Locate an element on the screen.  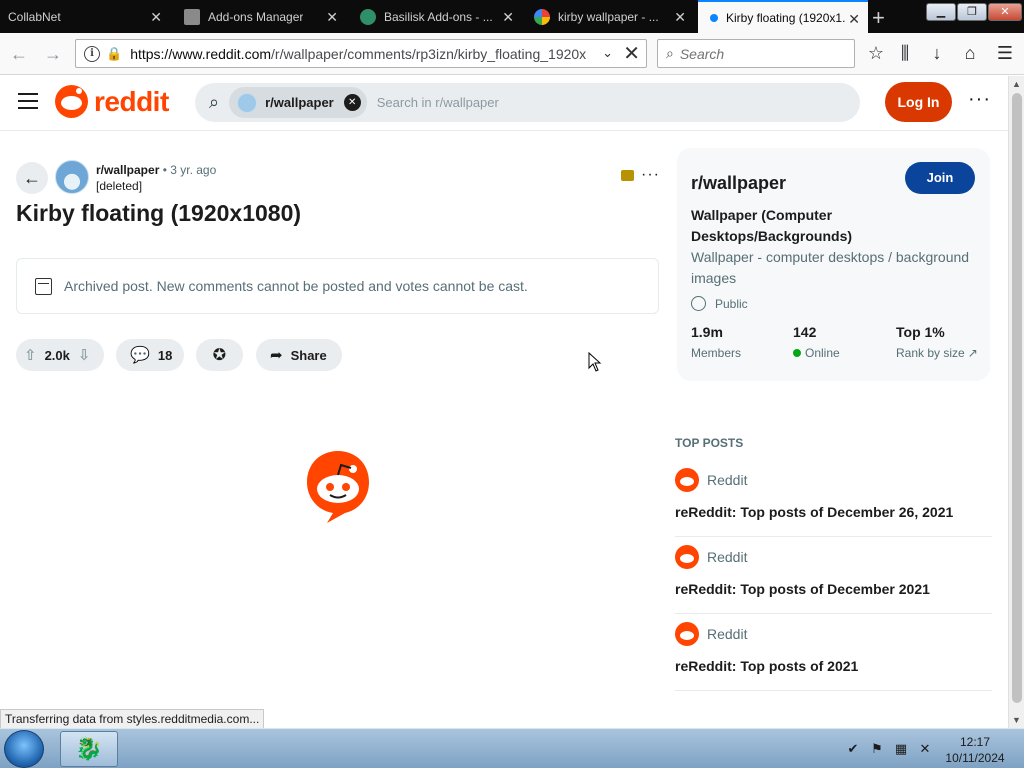
upvote-icon: ⇧ is located at coordinates (30, 355).